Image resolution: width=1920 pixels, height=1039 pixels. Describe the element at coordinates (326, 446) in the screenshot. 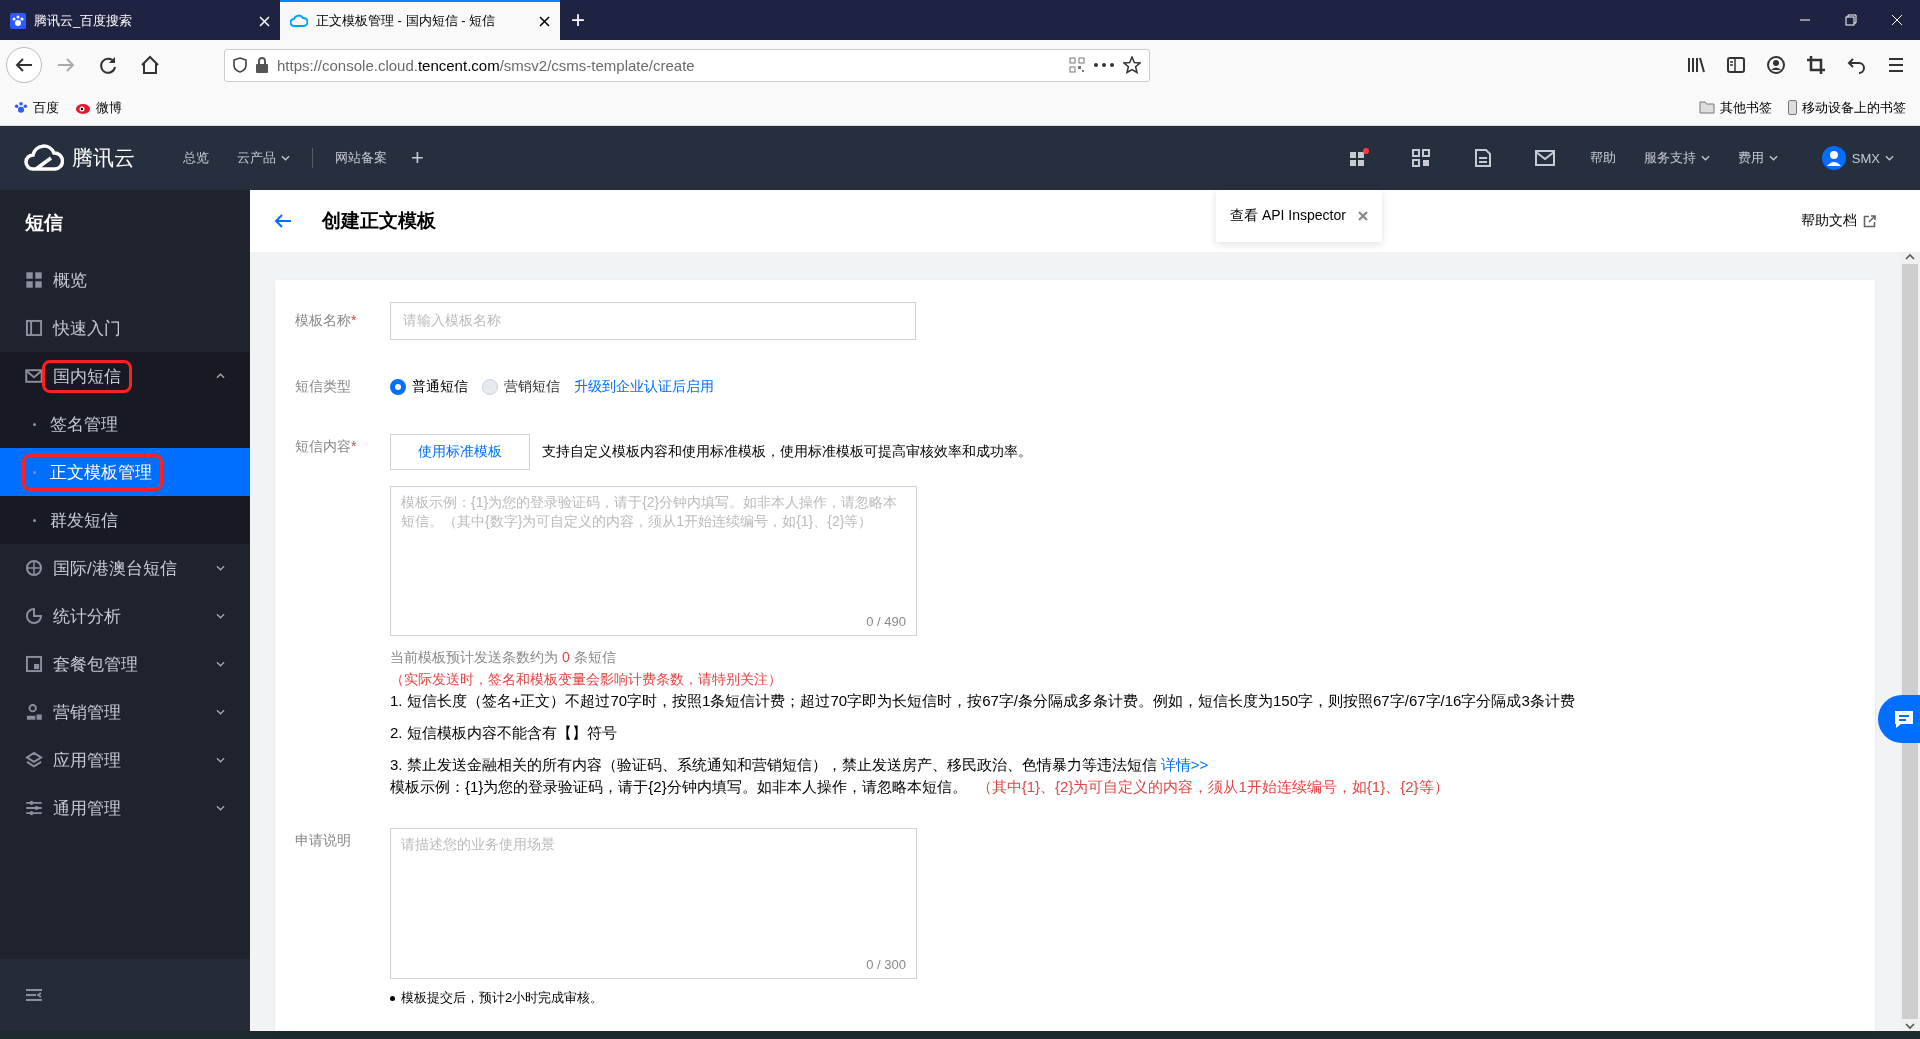

I see `field-label: 短信内容*` at that location.